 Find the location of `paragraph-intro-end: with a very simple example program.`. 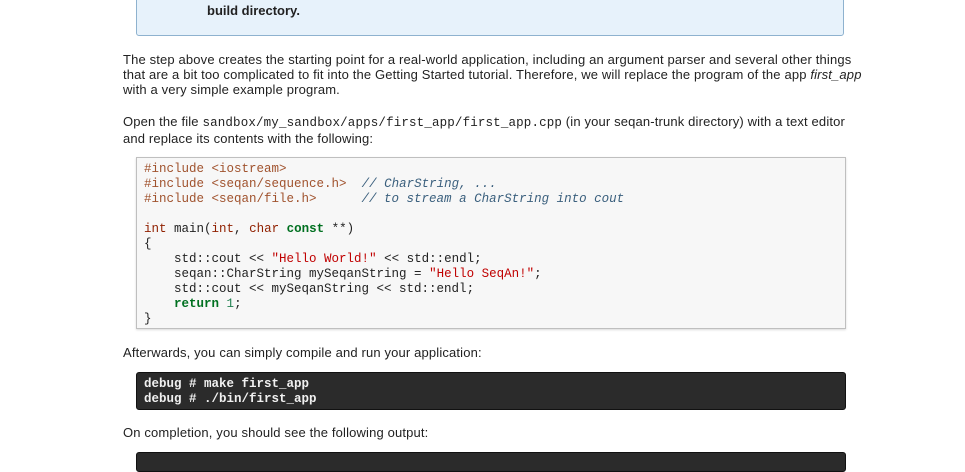

paragraph-intro-end: with a very simple example program. is located at coordinates (231, 89).